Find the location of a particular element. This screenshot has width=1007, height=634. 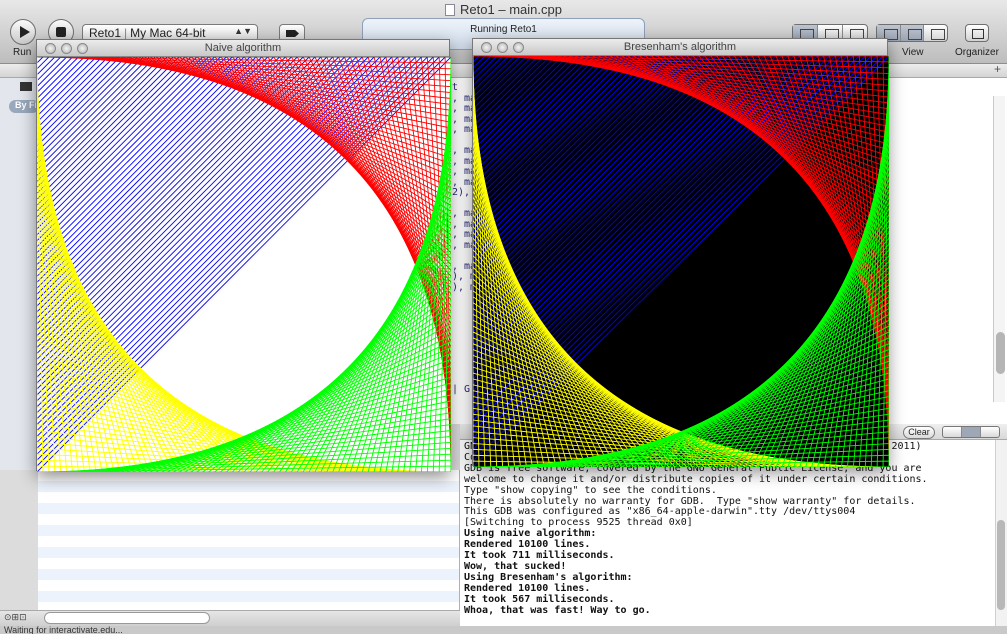

stop-icon is located at coordinates (61, 32).